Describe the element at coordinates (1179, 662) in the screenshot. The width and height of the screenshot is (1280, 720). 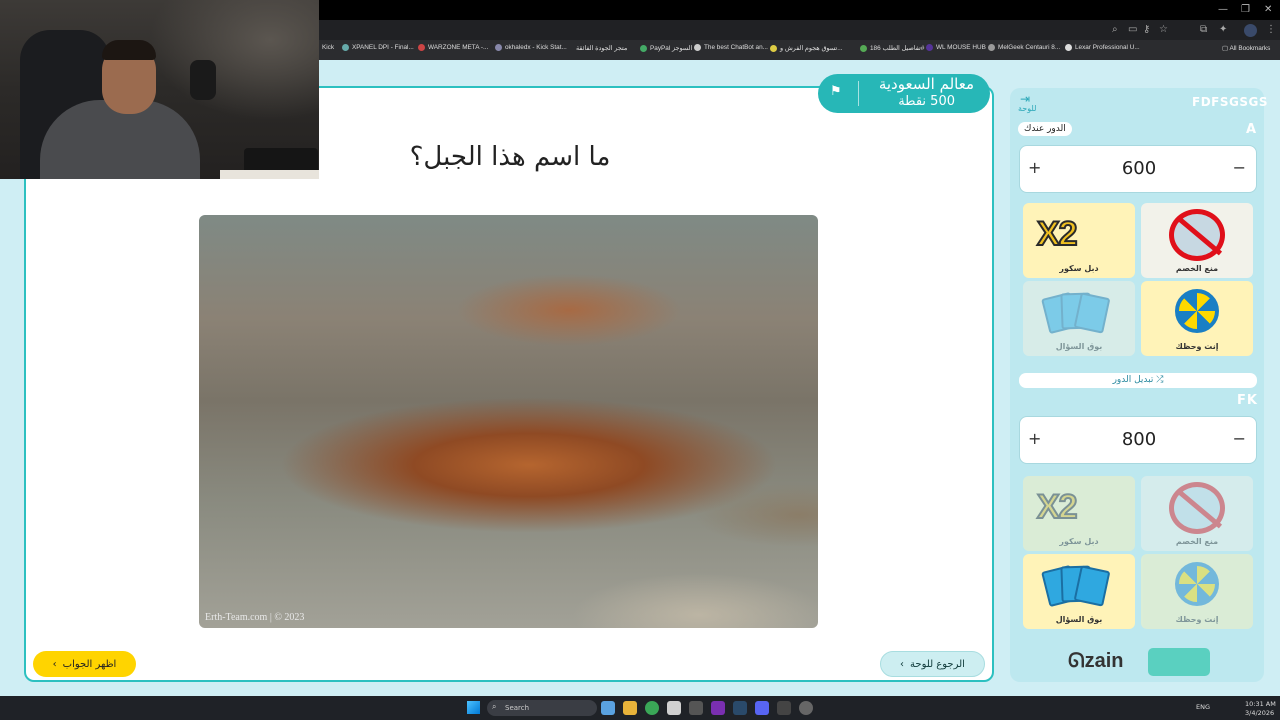
I see `brand-logo` at that location.